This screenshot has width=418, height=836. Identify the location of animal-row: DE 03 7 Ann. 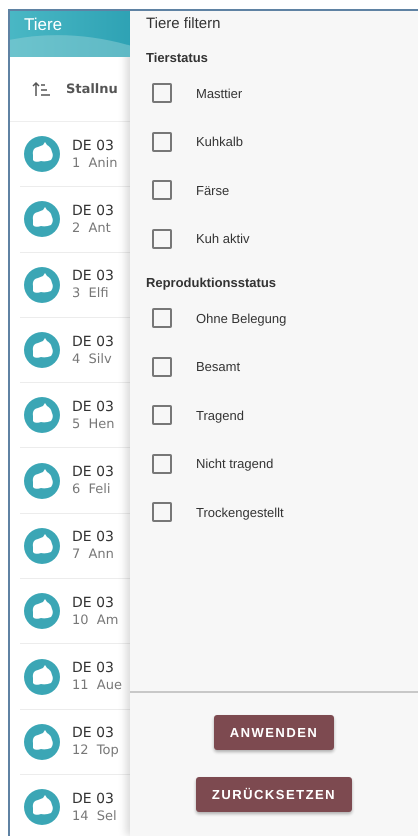
(75, 547).